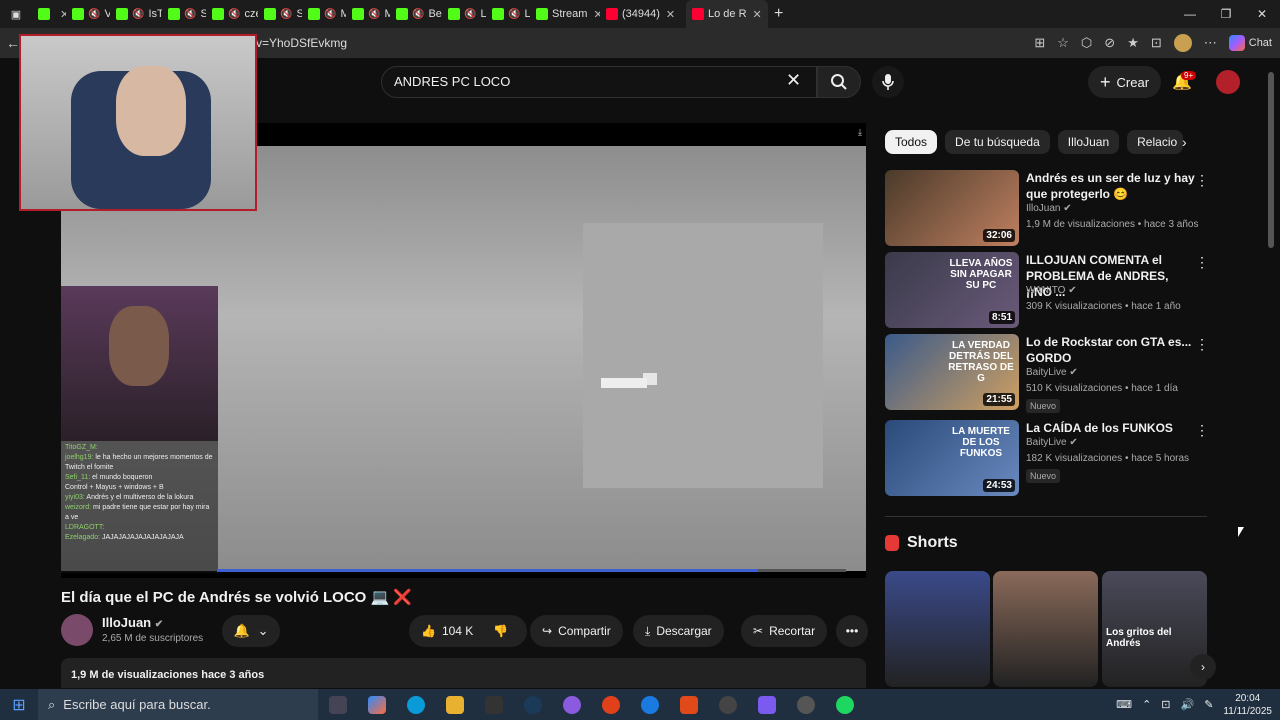  What do you see at coordinates (1184, 142) in the screenshot?
I see `chips-next-chevron-icon: ›` at bounding box center [1184, 142].